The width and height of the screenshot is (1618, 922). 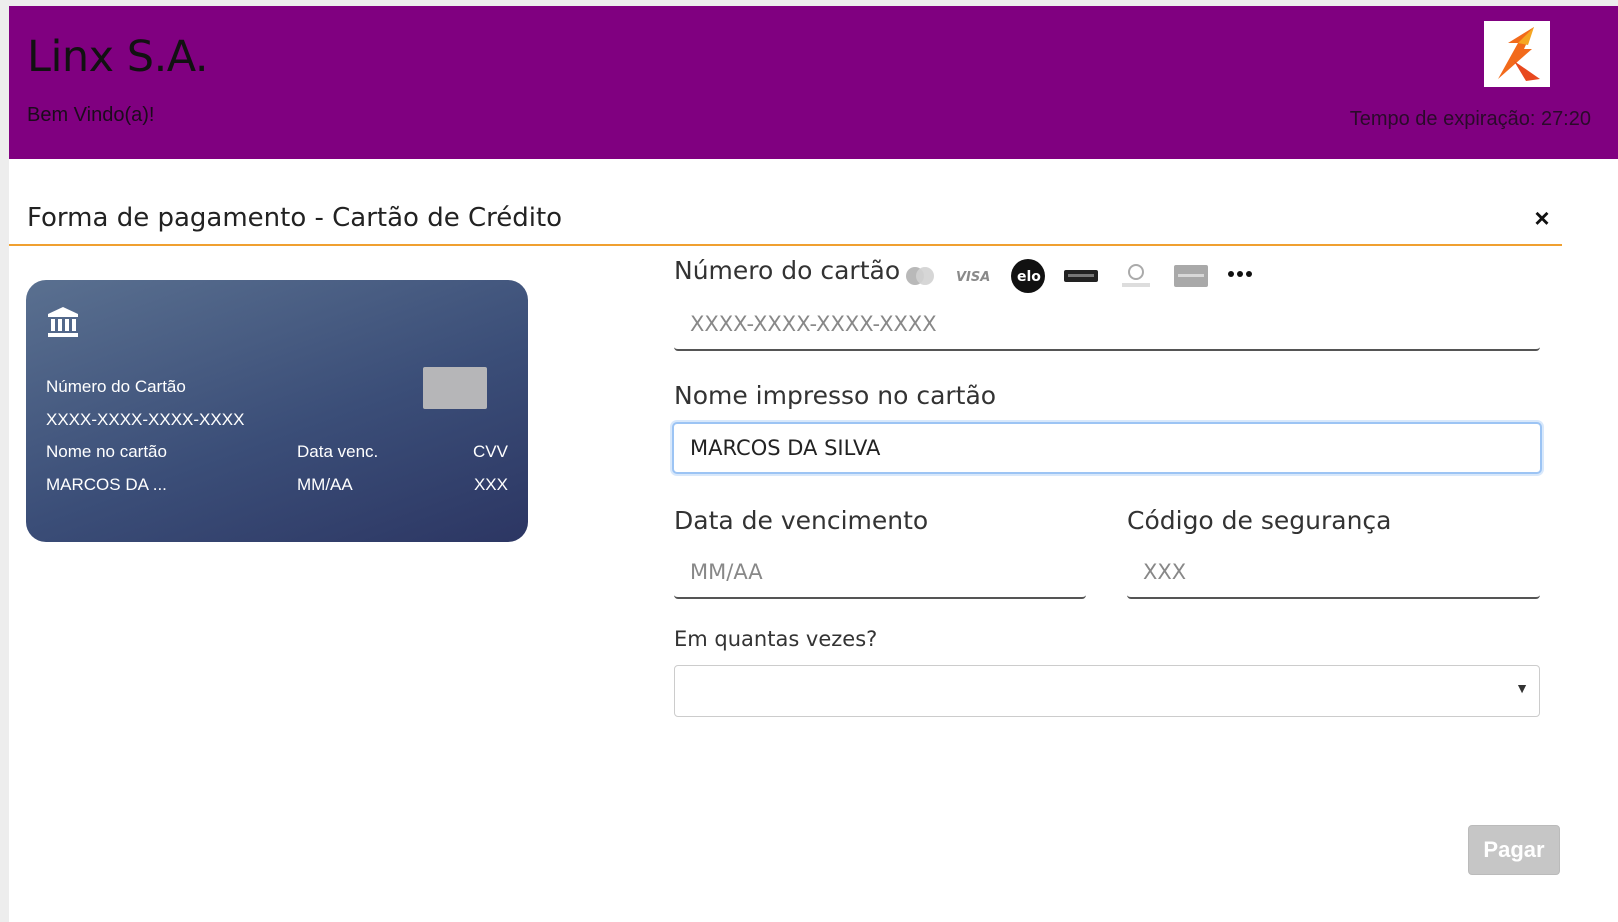 I want to click on page-title: Forma de pagamento - Cartão de Crédito, so click(x=295, y=218).